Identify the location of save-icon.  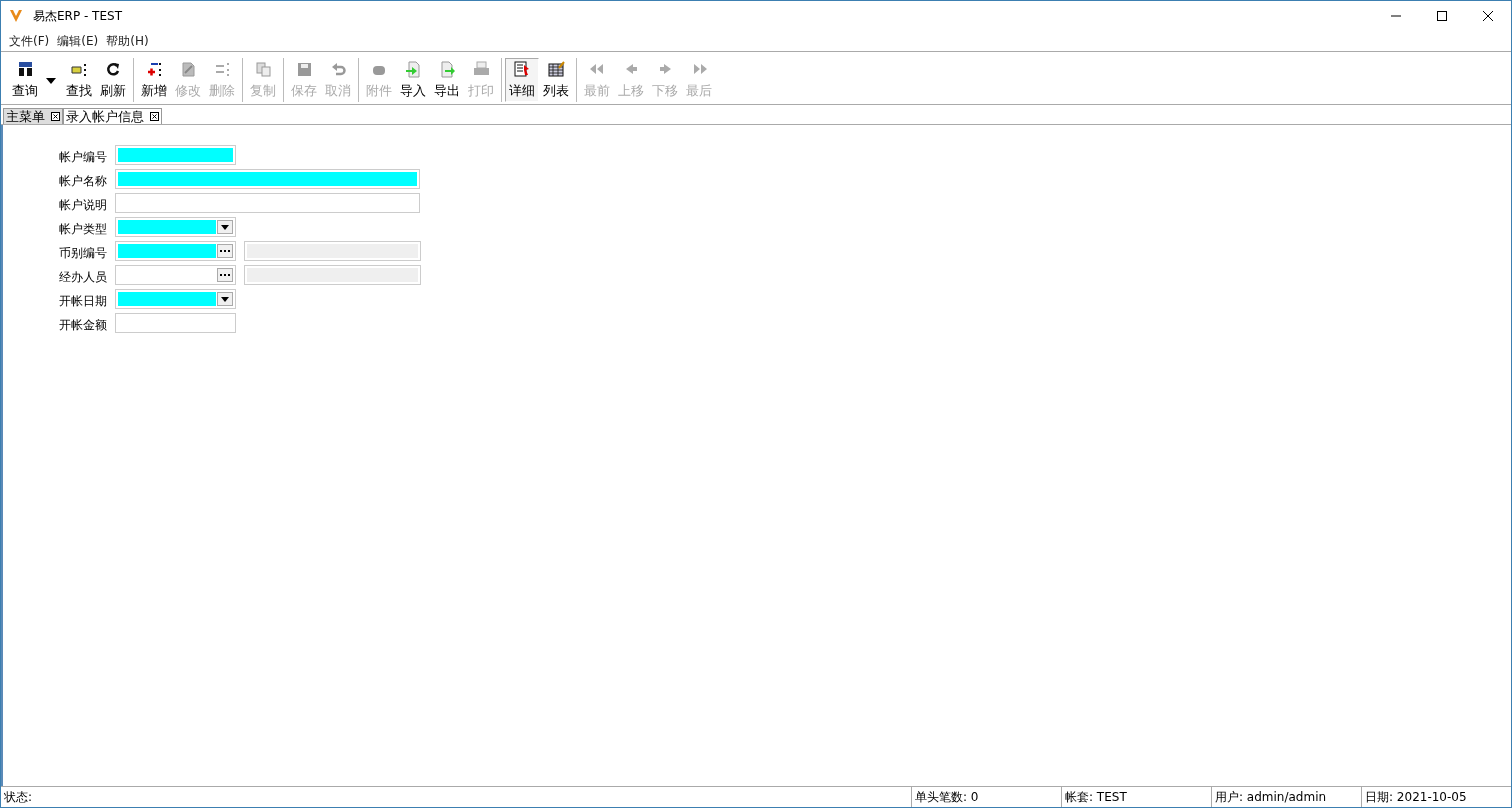
(304, 69).